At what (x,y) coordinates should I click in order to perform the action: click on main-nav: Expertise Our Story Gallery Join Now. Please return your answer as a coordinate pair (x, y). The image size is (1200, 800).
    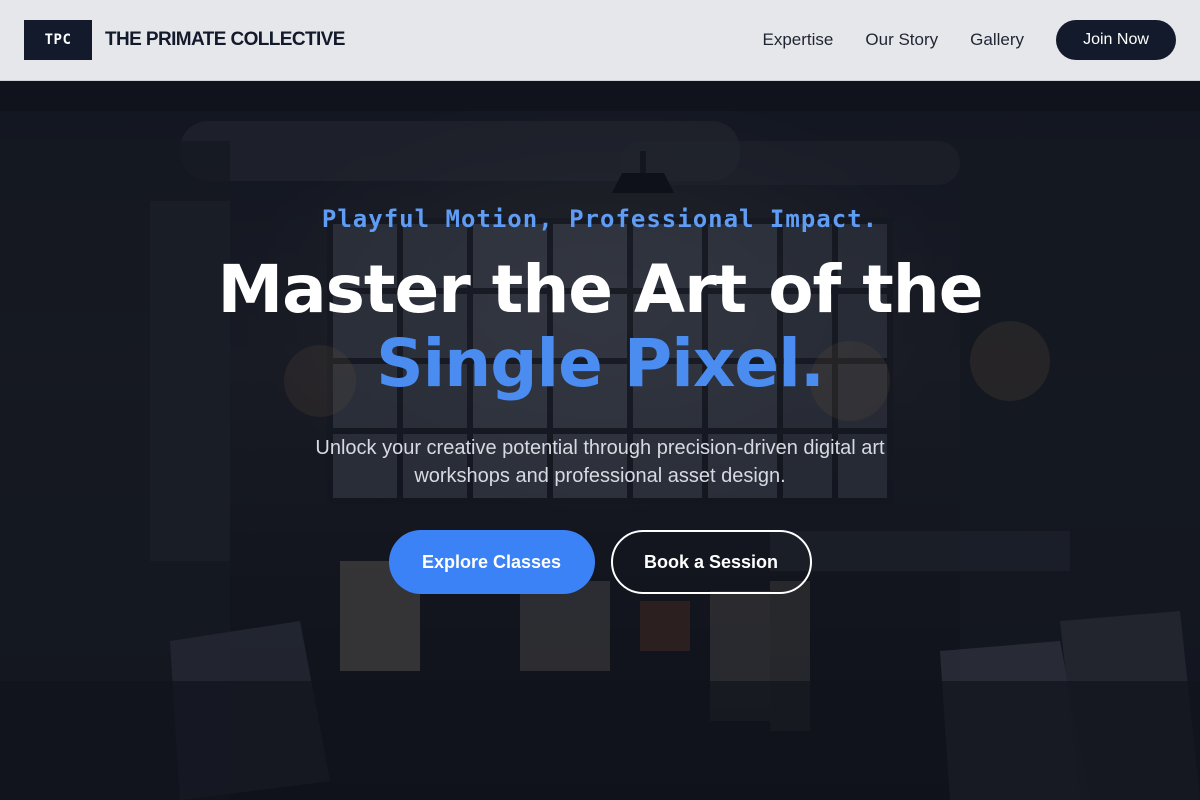
    Looking at the image, I should click on (969, 40).